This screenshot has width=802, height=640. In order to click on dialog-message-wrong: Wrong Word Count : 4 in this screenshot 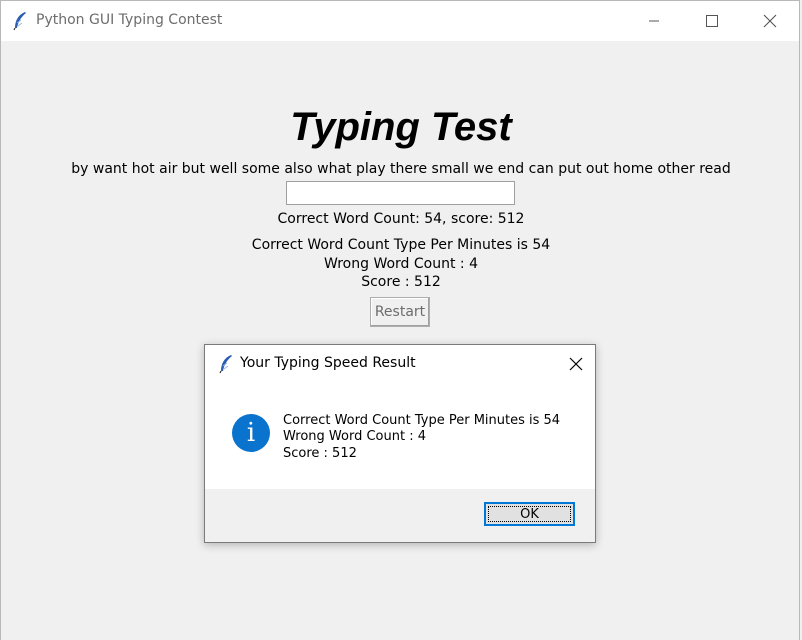, I will do `click(354, 436)`.